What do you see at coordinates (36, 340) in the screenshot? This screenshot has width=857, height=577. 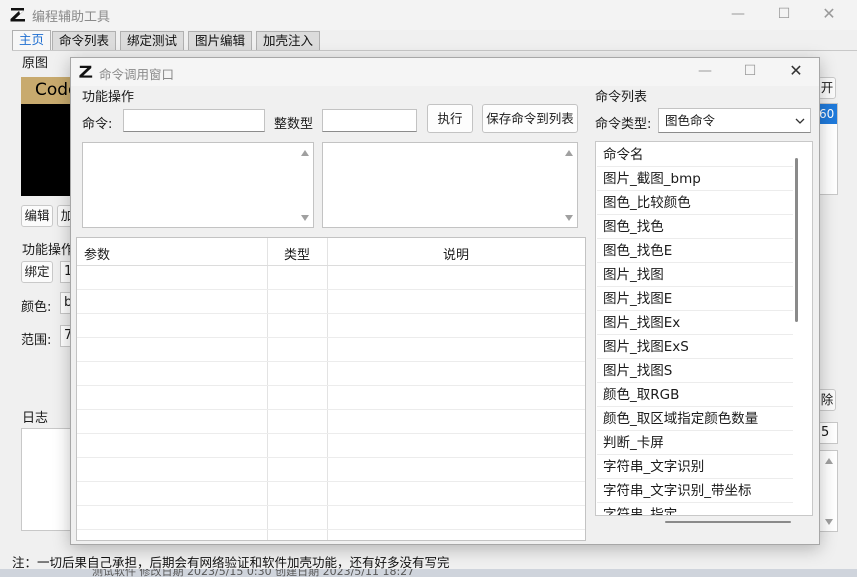 I see `range-label: 范围:` at bounding box center [36, 340].